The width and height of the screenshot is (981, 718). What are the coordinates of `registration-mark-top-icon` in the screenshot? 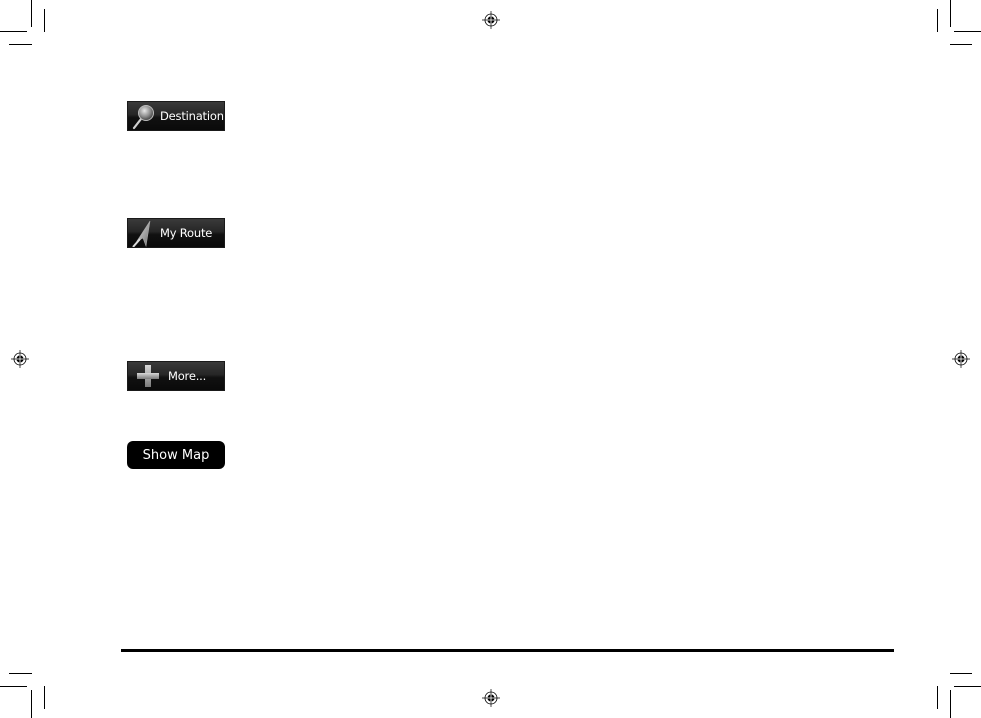 It's located at (491, 20).